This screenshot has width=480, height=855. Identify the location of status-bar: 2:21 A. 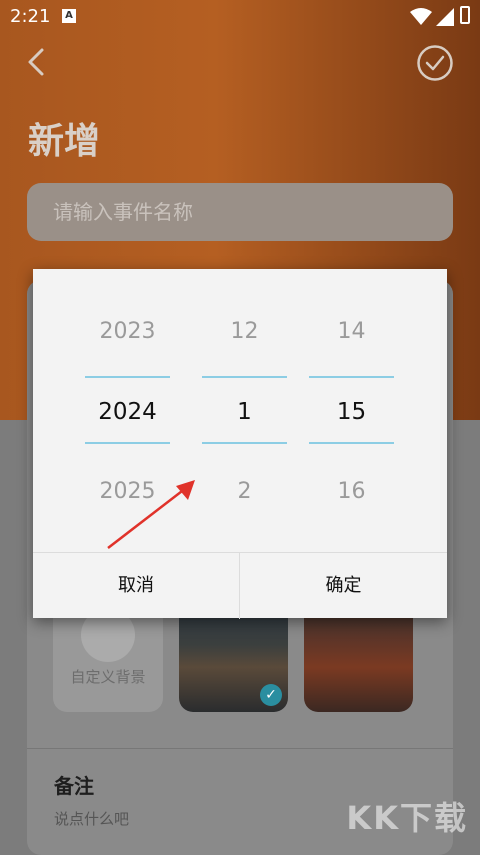
(240, 17).